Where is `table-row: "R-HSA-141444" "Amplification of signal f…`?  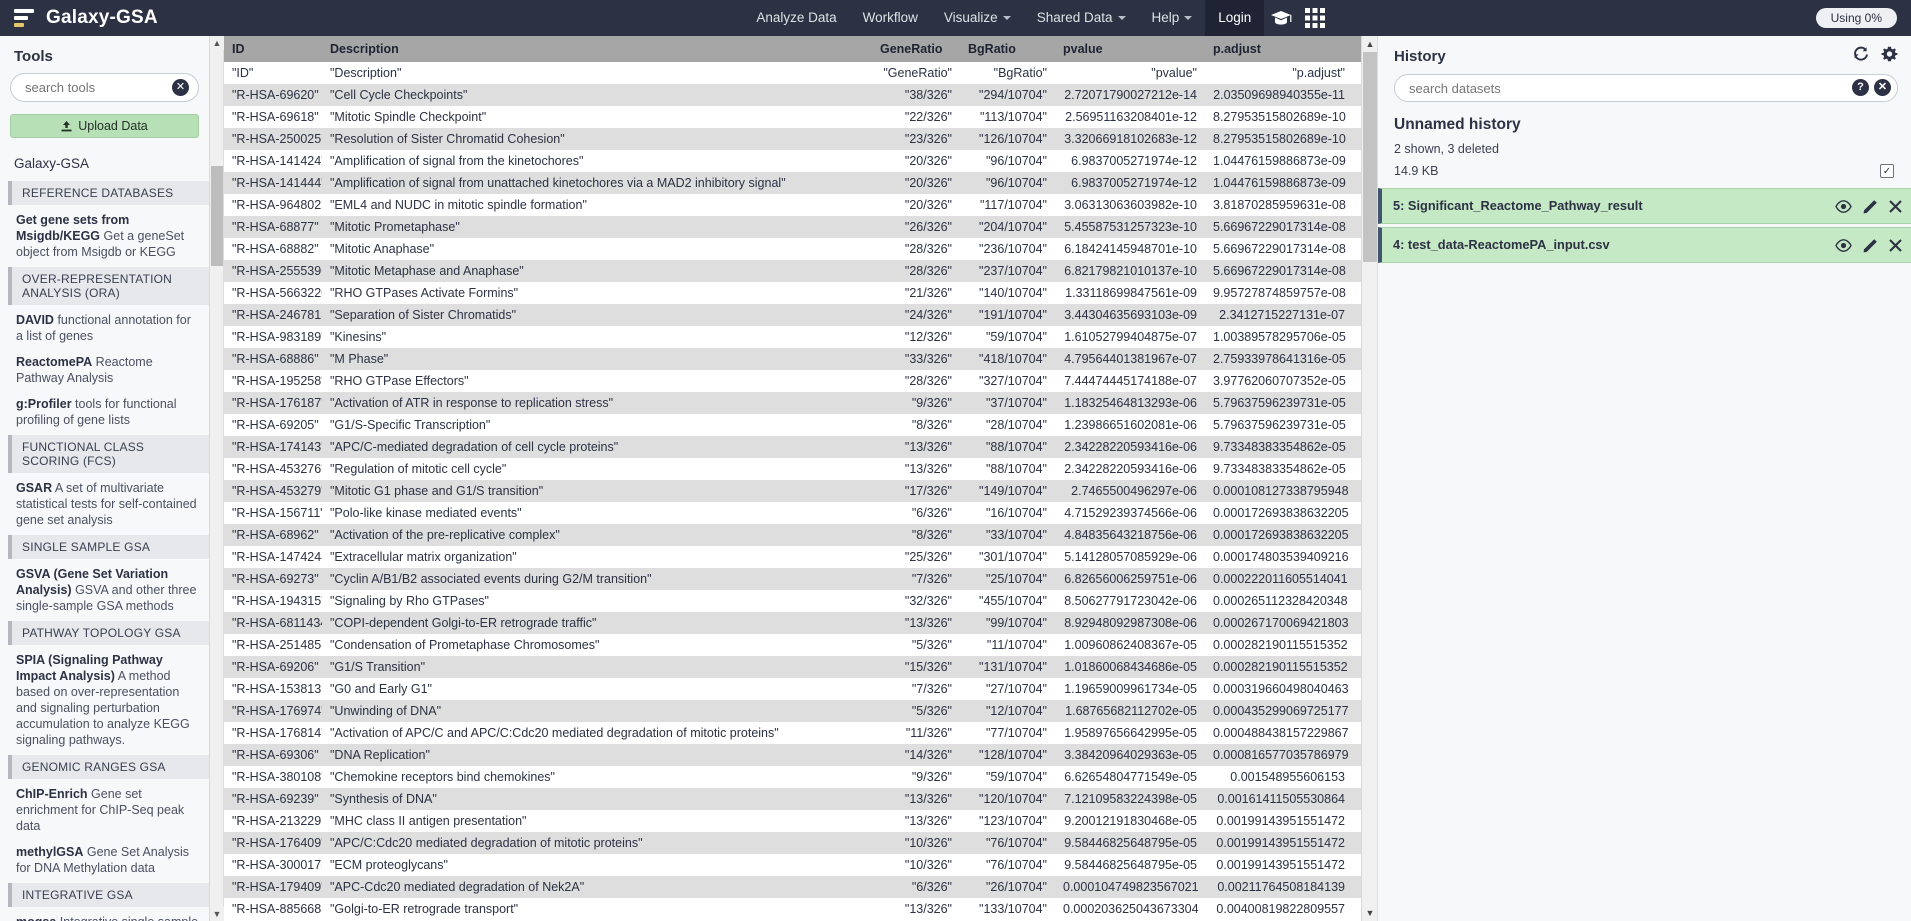 table-row: "R-HSA-141444" "Amplification of signal f… is located at coordinates (792, 183).